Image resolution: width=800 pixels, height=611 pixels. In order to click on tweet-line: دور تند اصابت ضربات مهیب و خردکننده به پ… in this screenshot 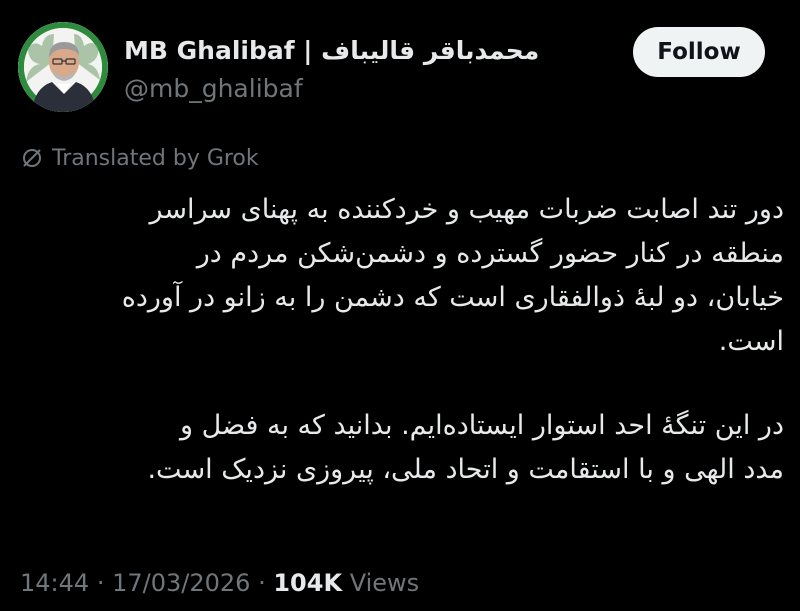, I will do `click(466, 209)`.